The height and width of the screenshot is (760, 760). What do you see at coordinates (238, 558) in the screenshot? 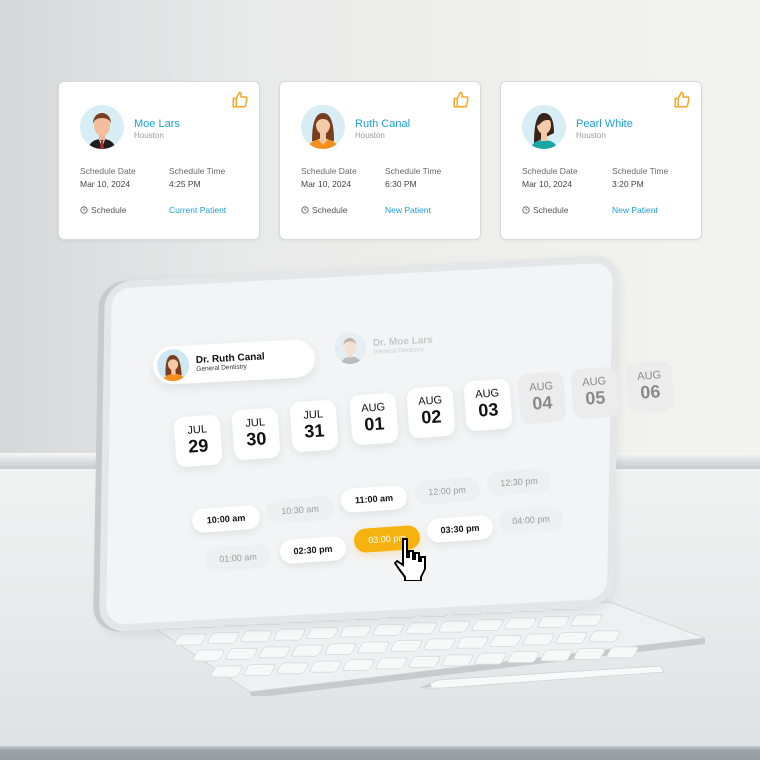
I see `time-slot-unavailable: 01:00 am` at bounding box center [238, 558].